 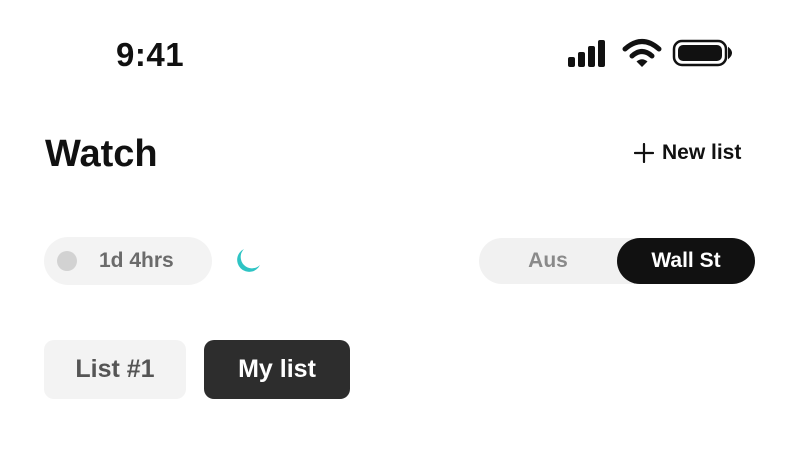 What do you see at coordinates (586, 53) in the screenshot?
I see `signal-icon` at bounding box center [586, 53].